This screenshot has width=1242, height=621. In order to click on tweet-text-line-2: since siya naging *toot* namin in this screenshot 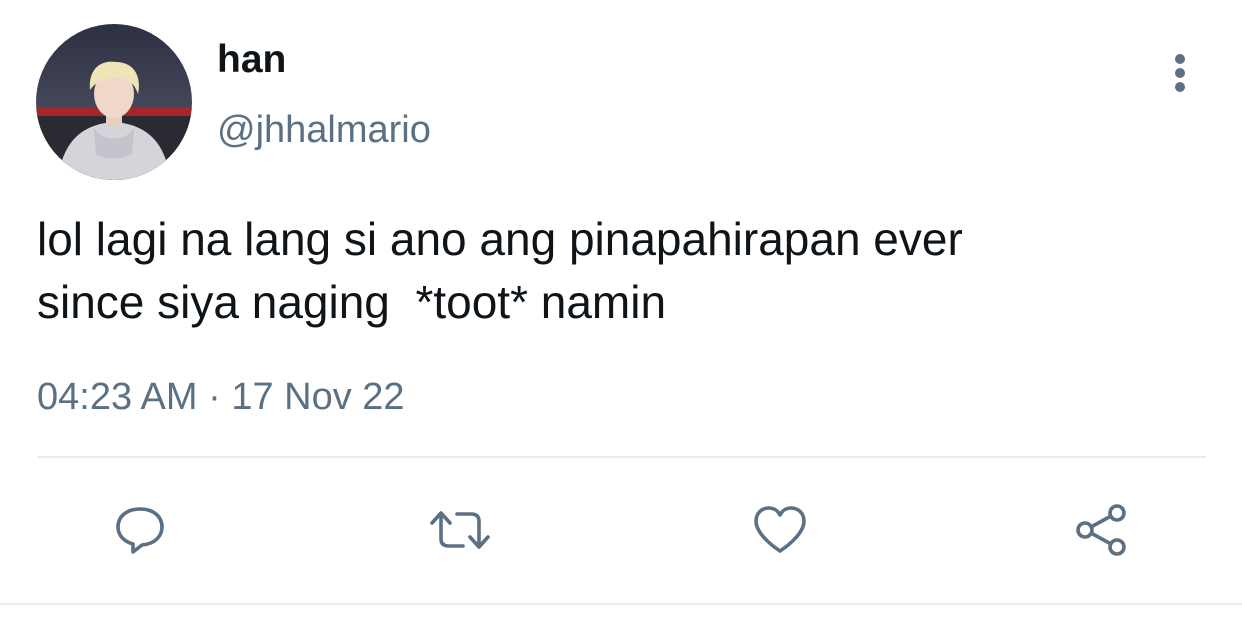, I will do `click(352, 302)`.